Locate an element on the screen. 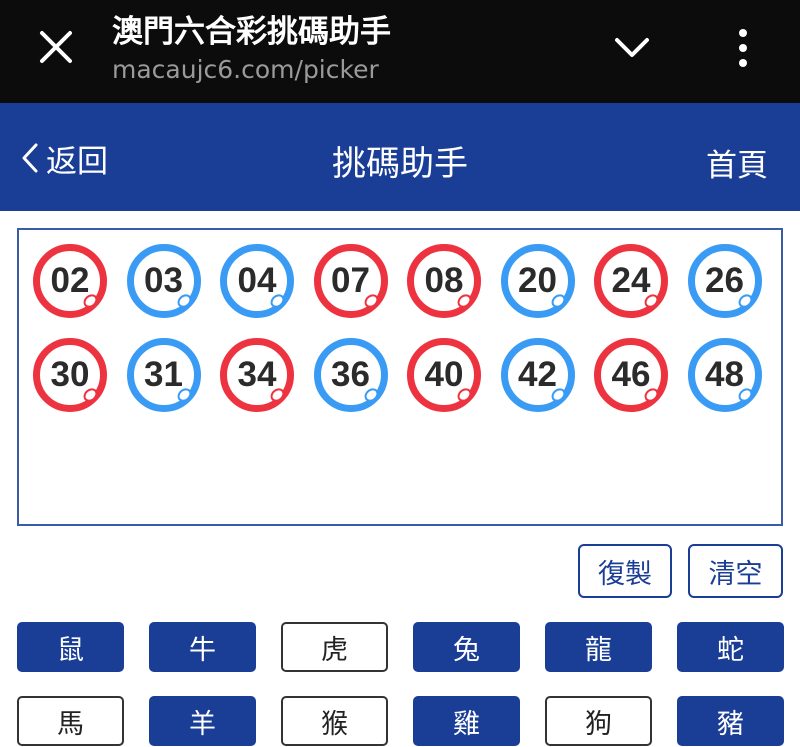 The height and width of the screenshot is (747, 800). browser-url: macaujc6.com/picker is located at coordinates (245, 69).